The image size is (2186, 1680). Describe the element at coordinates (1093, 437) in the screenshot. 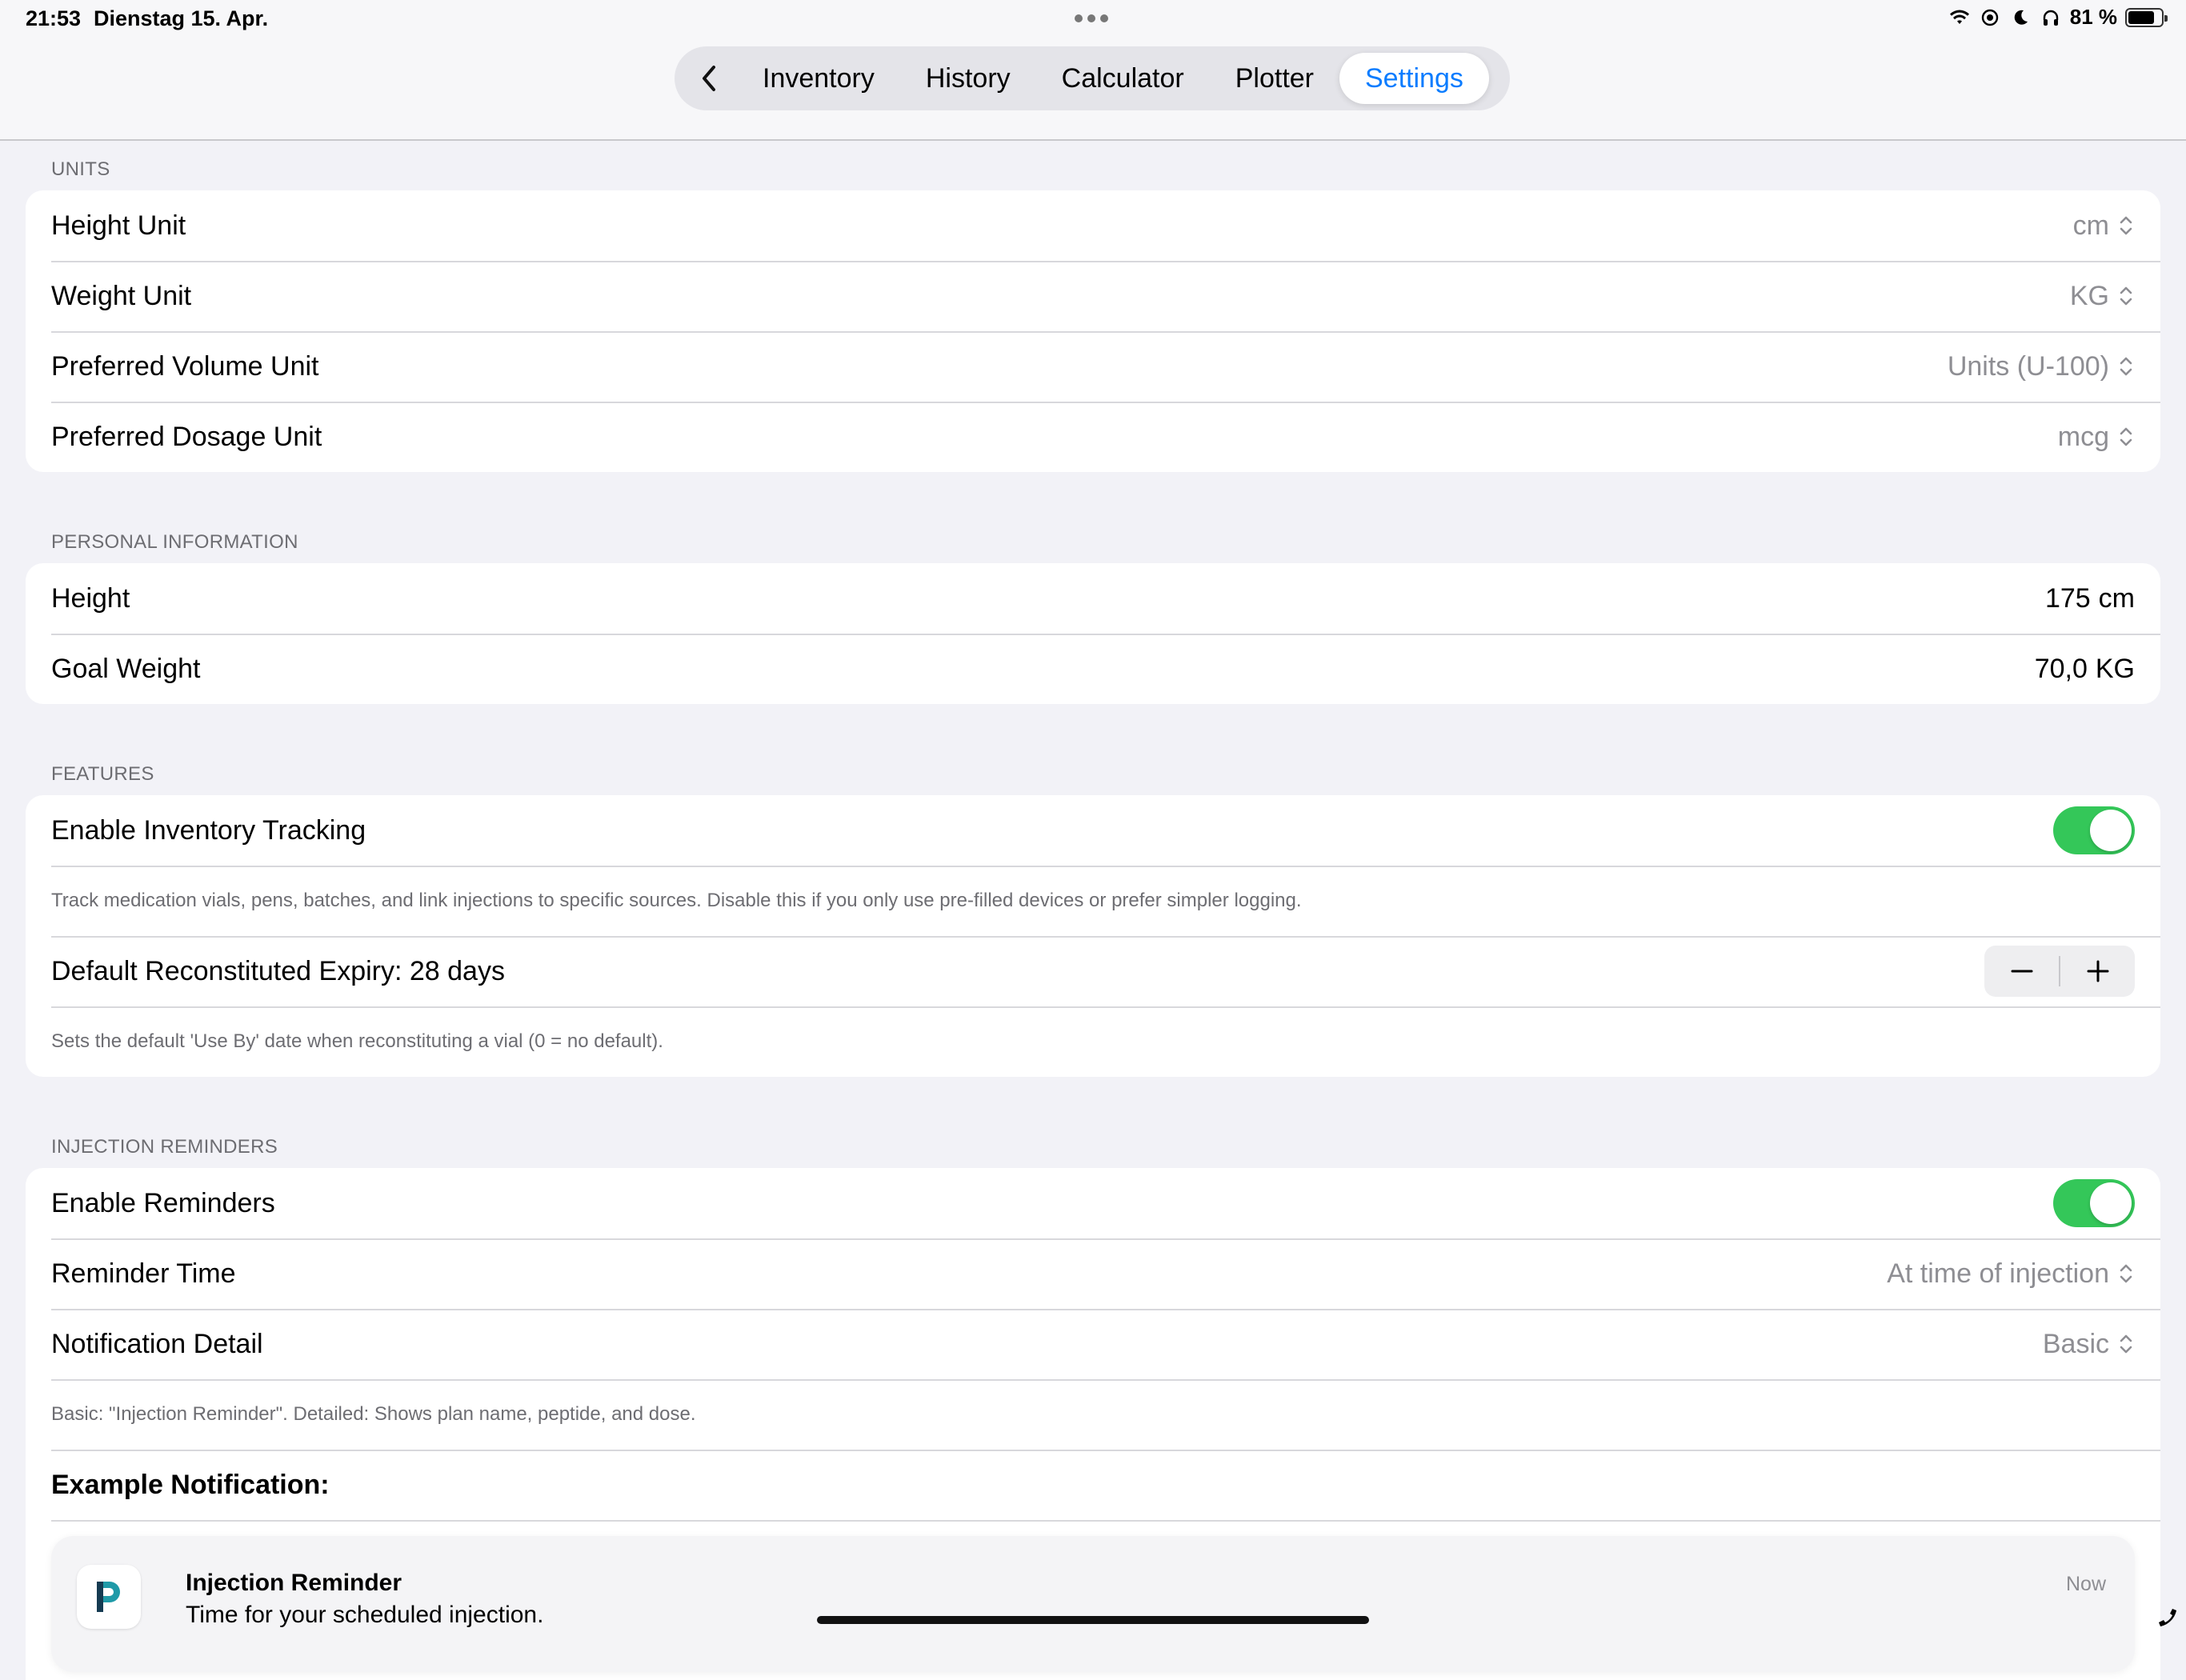

I see `dosage-unit-row: Preferred Dosage Unit mcg` at that location.